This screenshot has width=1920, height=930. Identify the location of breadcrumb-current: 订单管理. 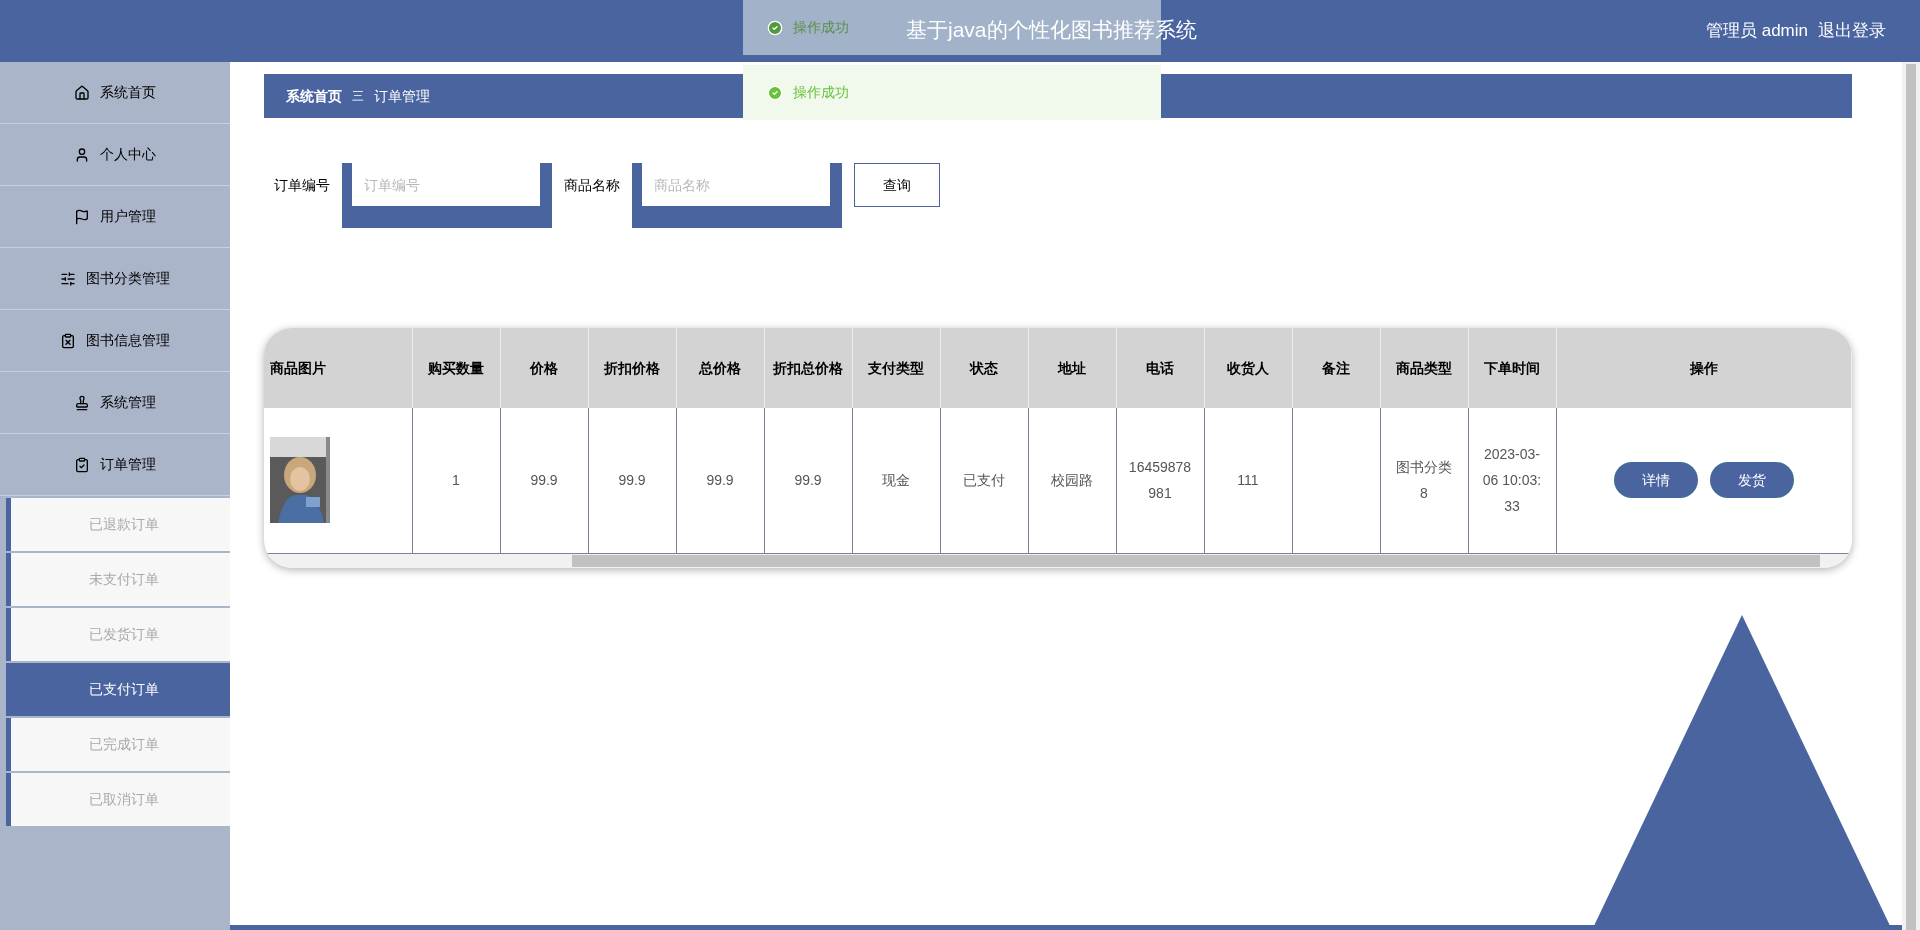
(402, 96).